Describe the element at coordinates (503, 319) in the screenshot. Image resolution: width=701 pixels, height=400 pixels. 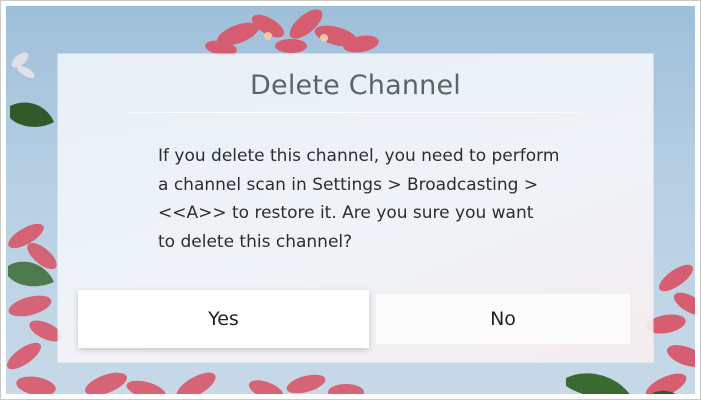
I see `no-button: No` at that location.